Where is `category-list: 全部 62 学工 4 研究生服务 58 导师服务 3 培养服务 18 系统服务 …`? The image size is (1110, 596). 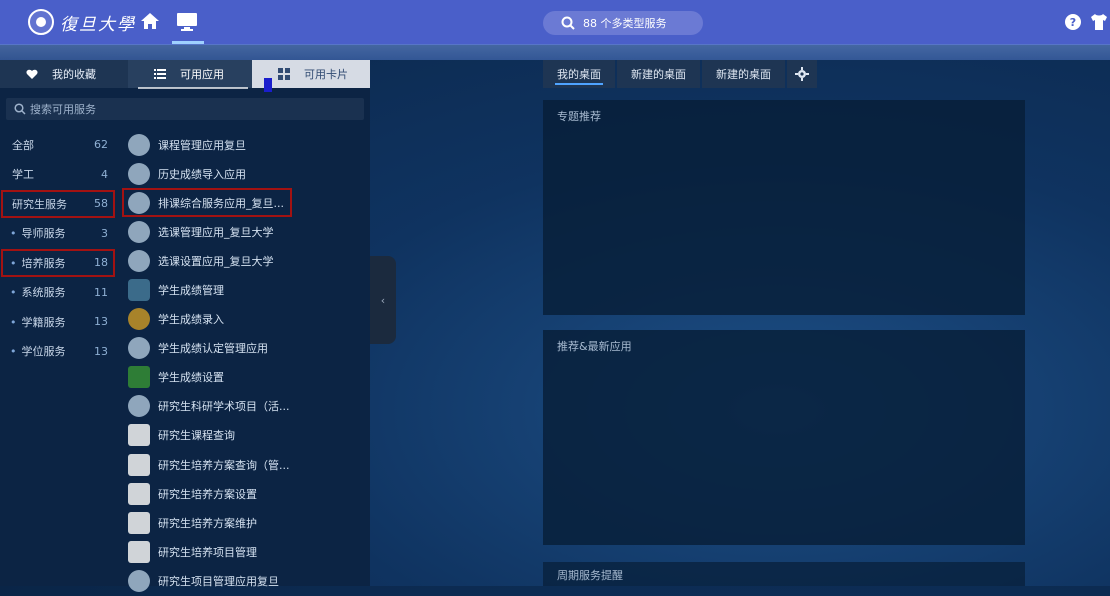 category-list: 全部 62 学工 4 研究生服务 58 导师服务 3 培养服务 18 系统服务 … is located at coordinates (58, 248).